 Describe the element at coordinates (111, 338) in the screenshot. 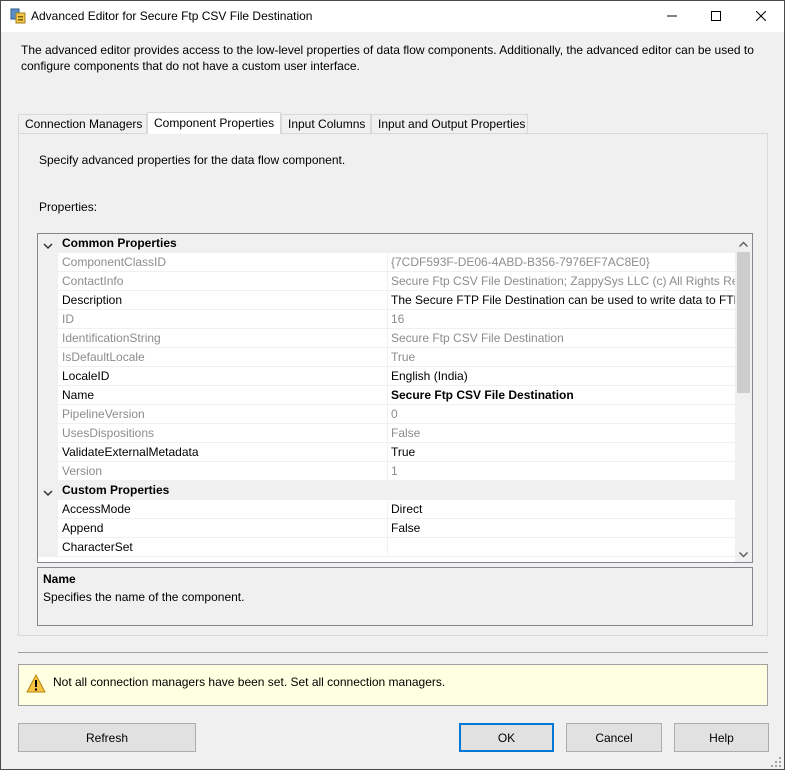

I see `property-name: IdentificationString` at that location.